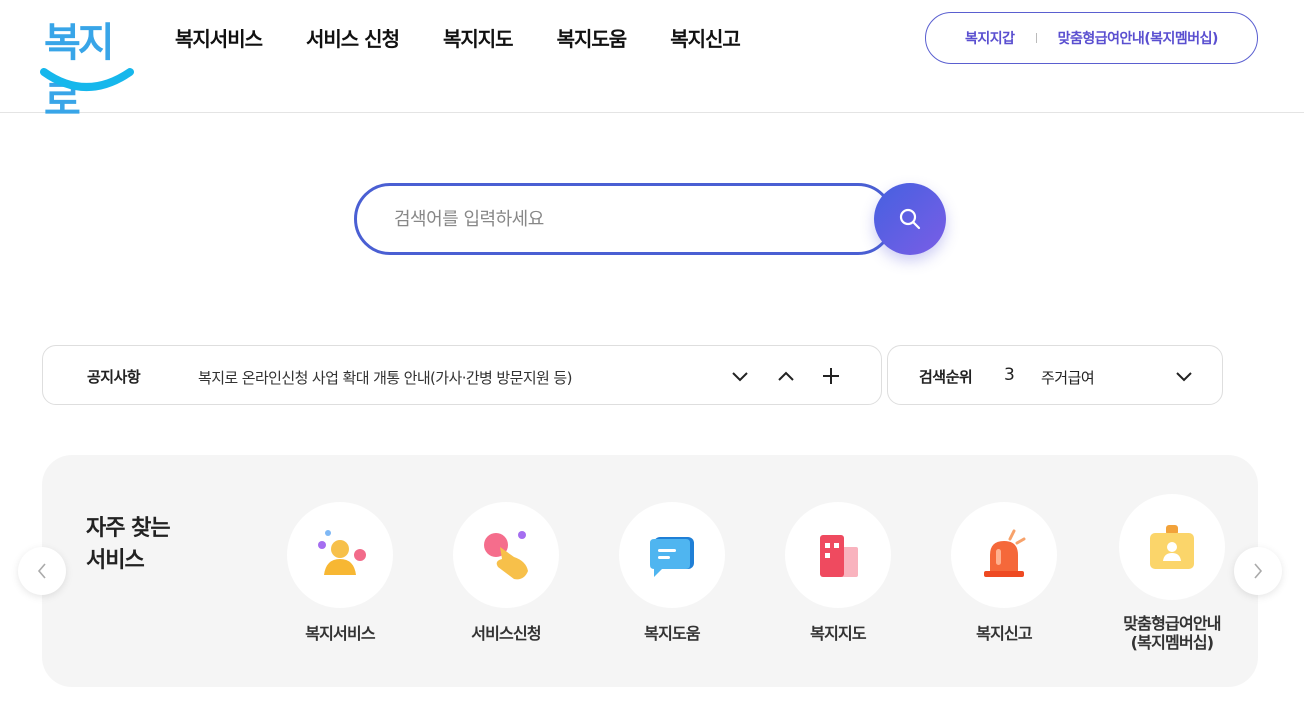  I want to click on quick-item-label: 서비스신청, so click(506, 633).